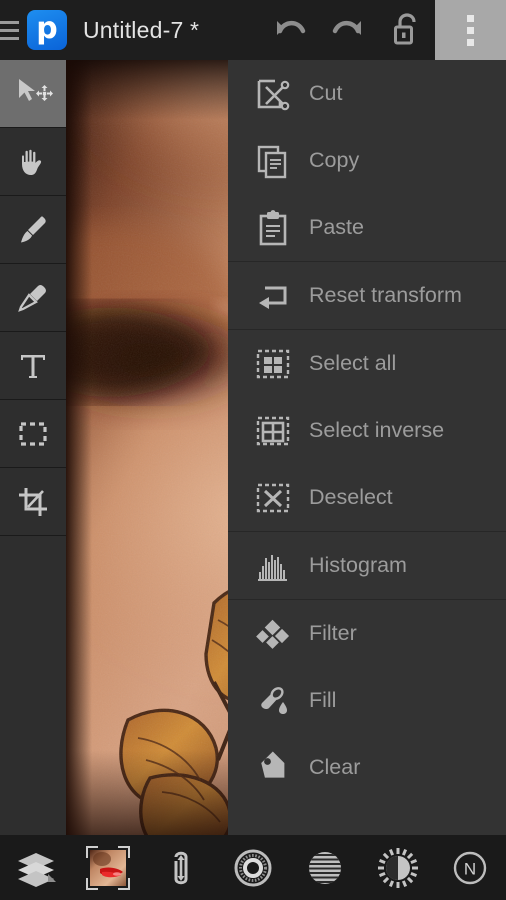 Image resolution: width=506 pixels, height=900 pixels. Describe the element at coordinates (253, 30) in the screenshot. I see `top-toolbar: p Untitled-7 *` at that location.